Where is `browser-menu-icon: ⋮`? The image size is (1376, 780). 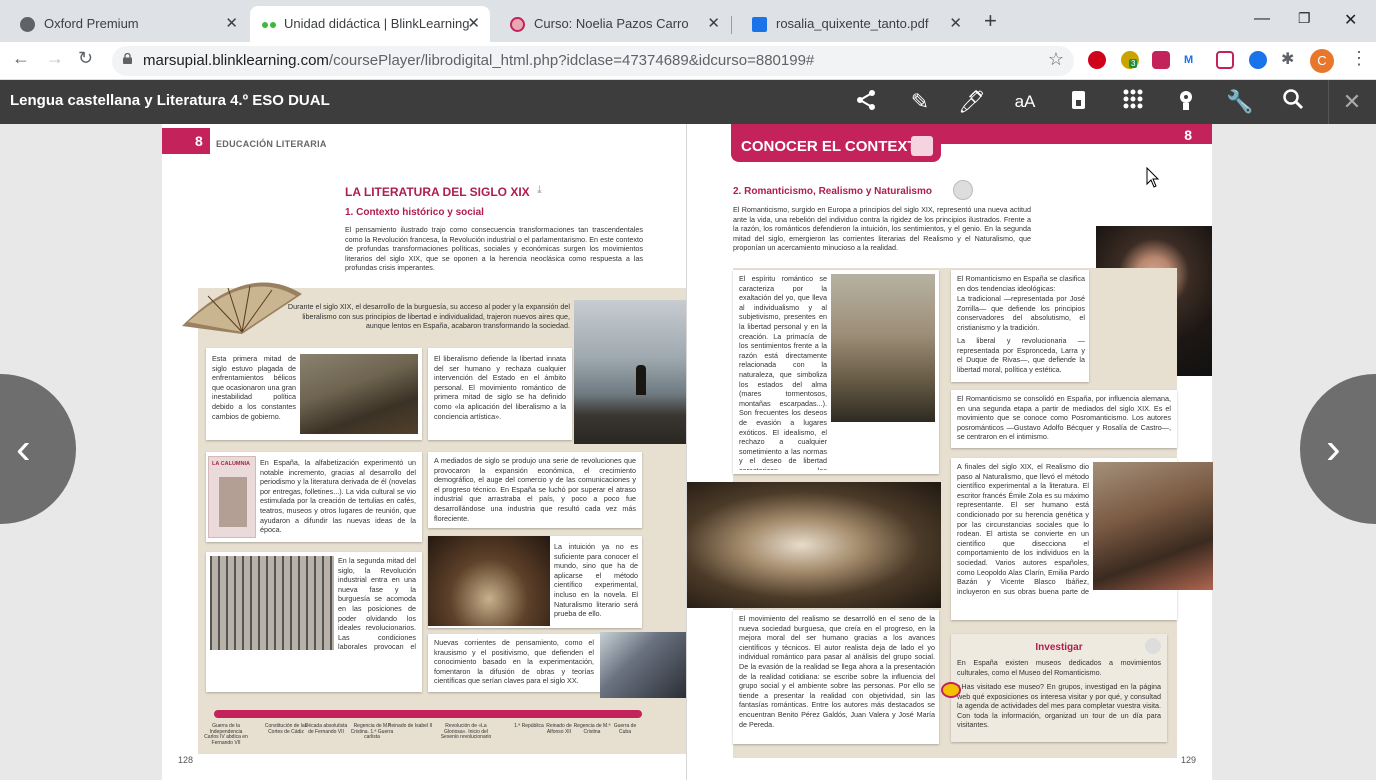
browser-menu-icon: ⋮ is located at coordinates (1359, 58).